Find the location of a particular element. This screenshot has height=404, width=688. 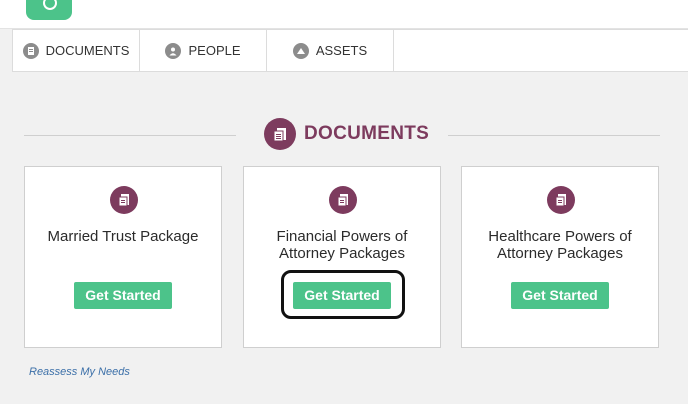

tab-assets: ASSETS is located at coordinates (330, 50).